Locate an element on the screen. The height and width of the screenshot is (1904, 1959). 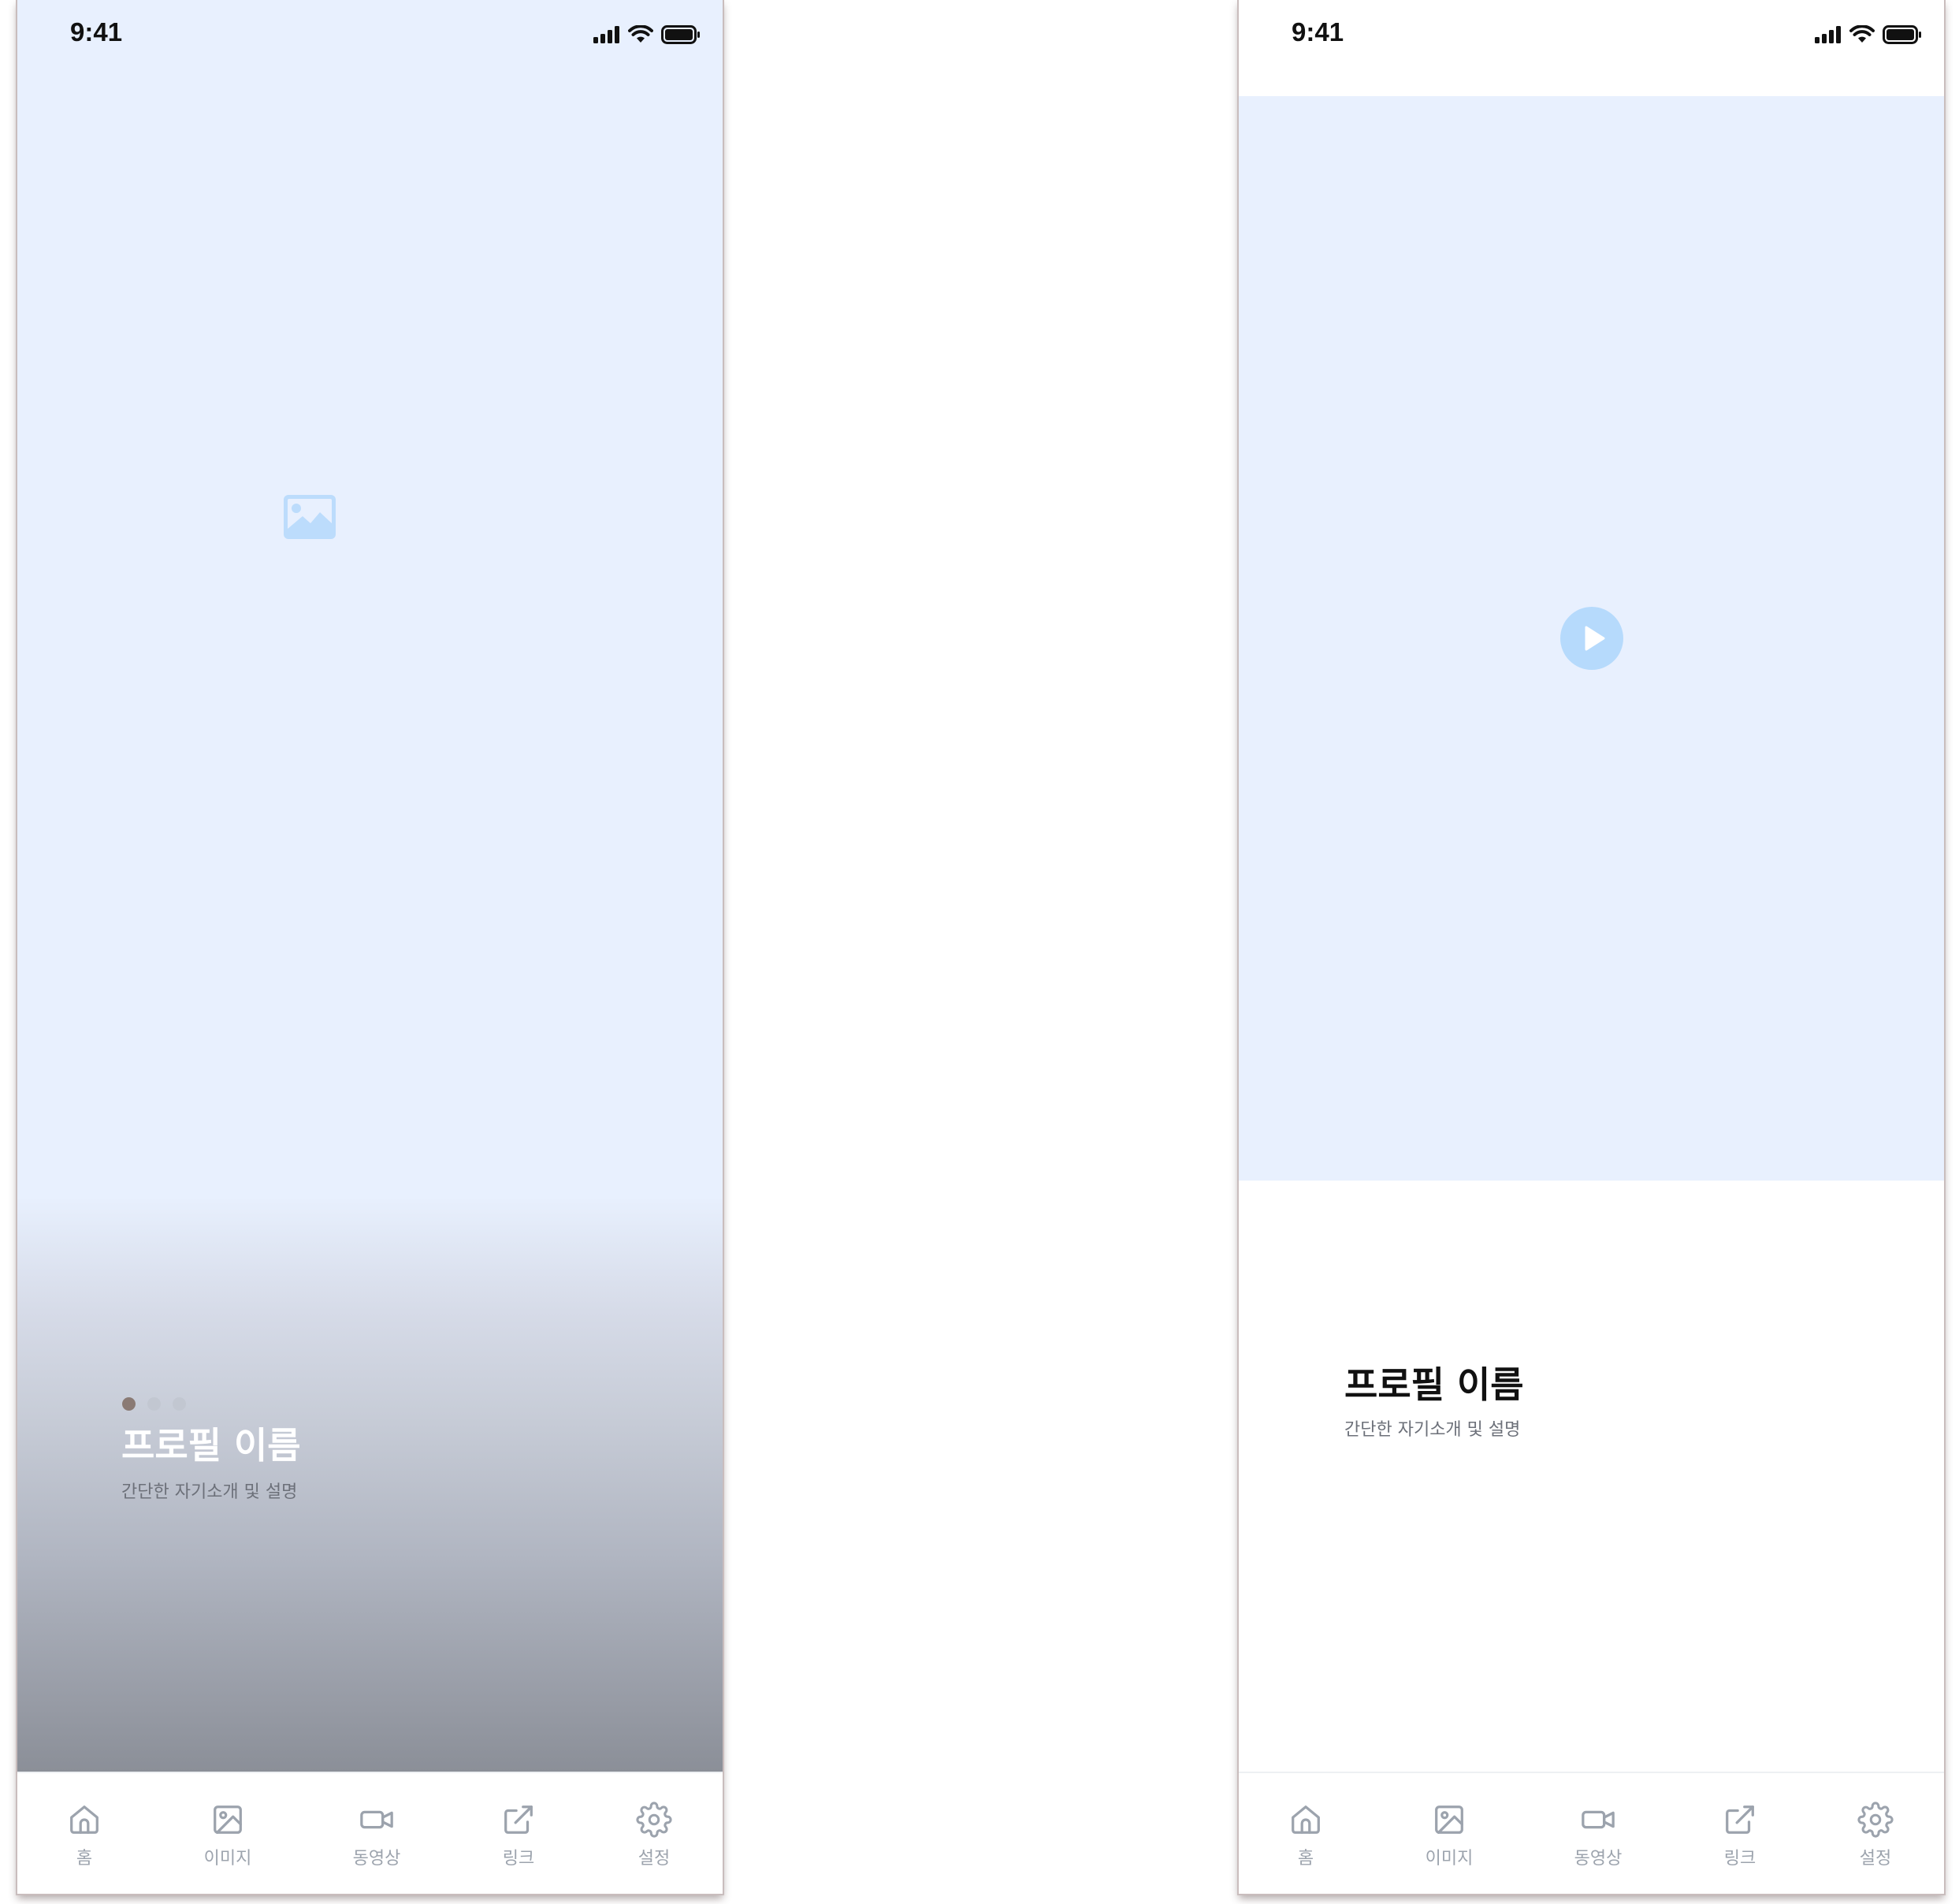
play-button is located at coordinates (1591, 638).